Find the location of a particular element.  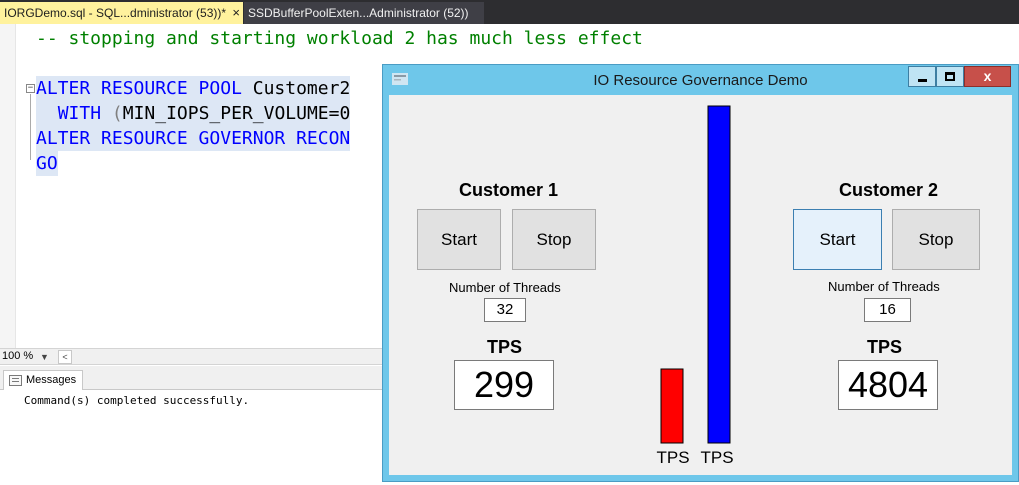

messages-icon is located at coordinates (15, 380).